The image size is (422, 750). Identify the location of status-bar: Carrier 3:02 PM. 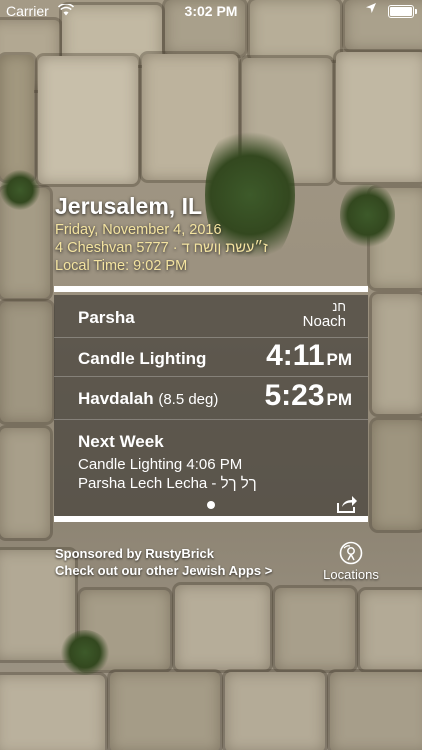
(211, 11).